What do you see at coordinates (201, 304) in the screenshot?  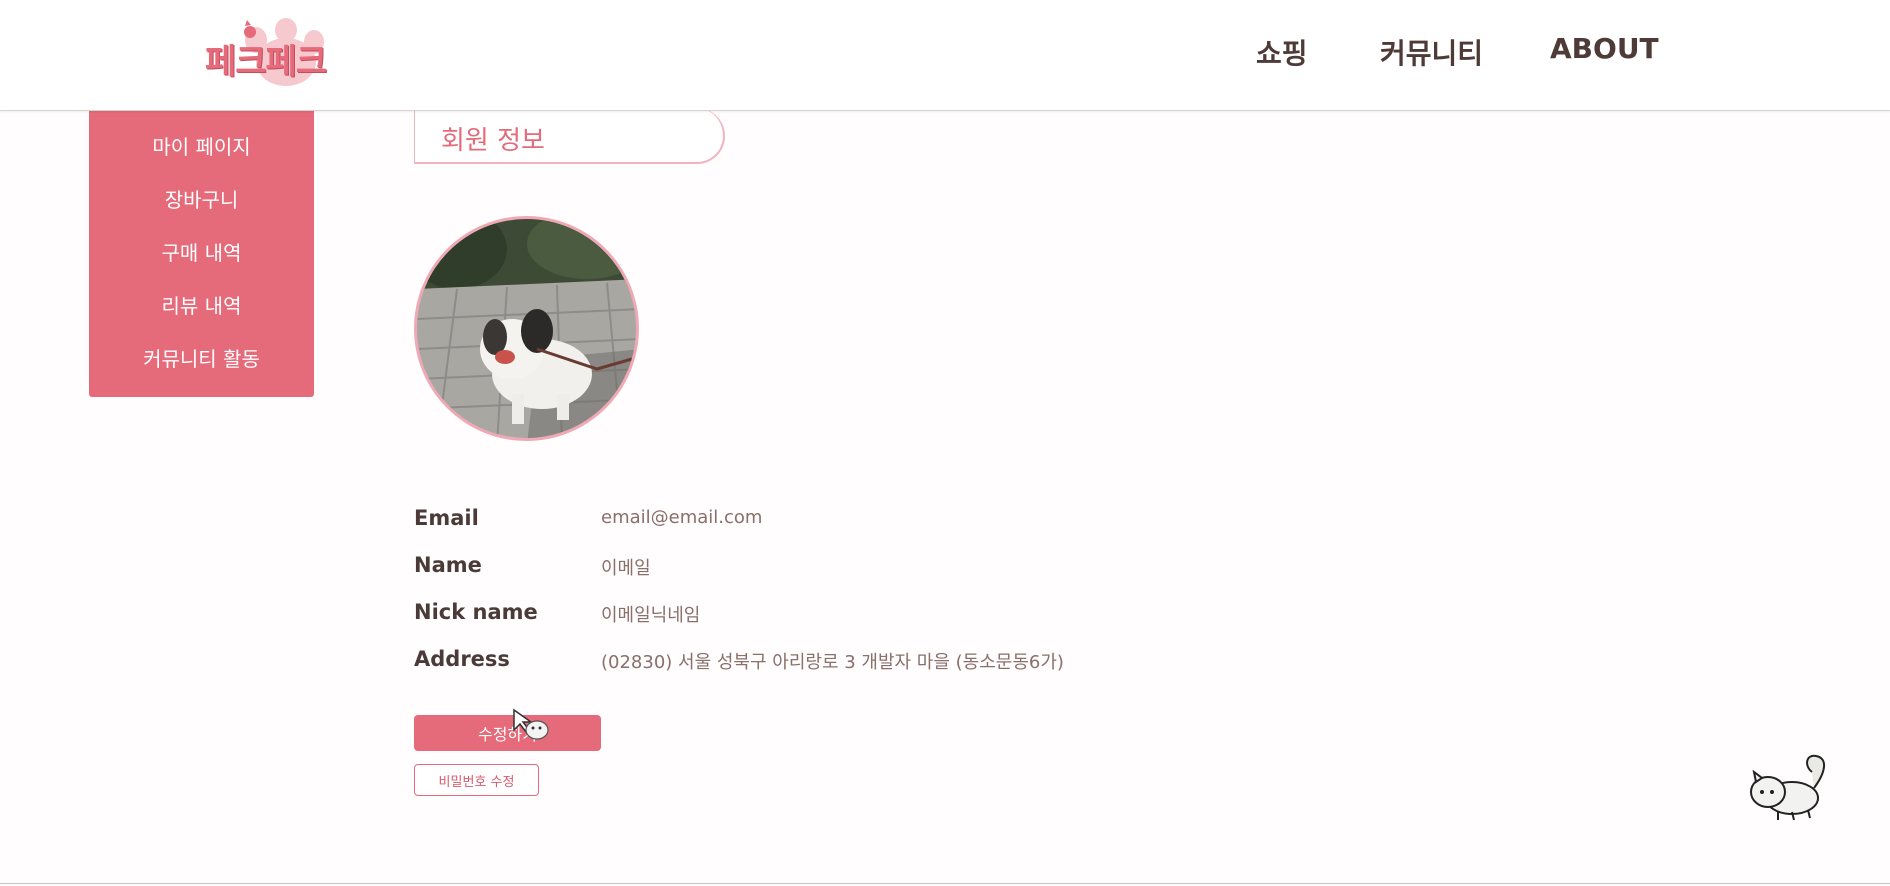 I see `sidebar-item-reviews: 리뷰 내역` at bounding box center [201, 304].